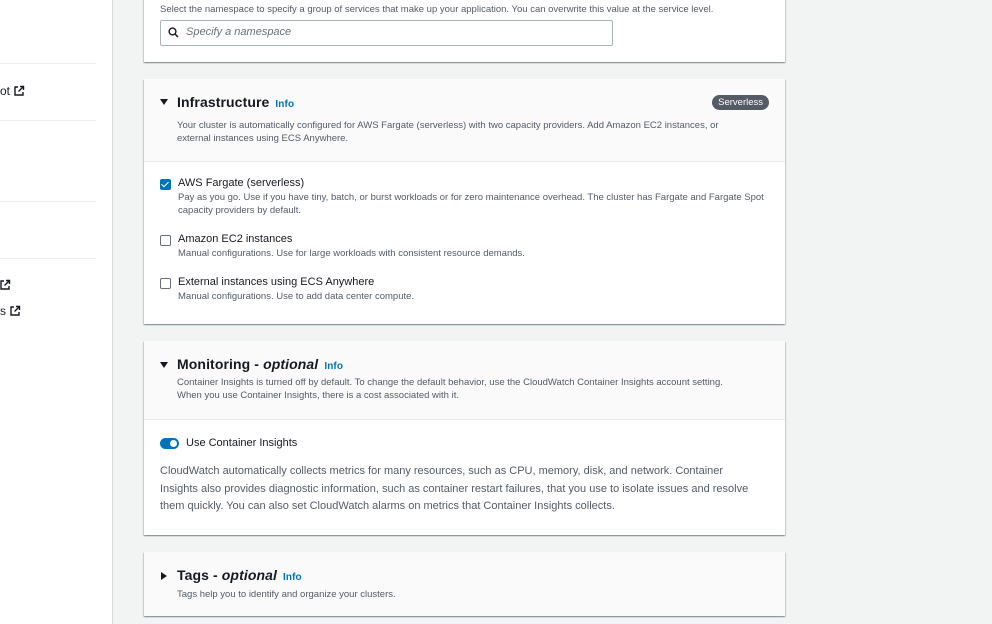  I want to click on serverless-badge: Serverless, so click(740, 102).